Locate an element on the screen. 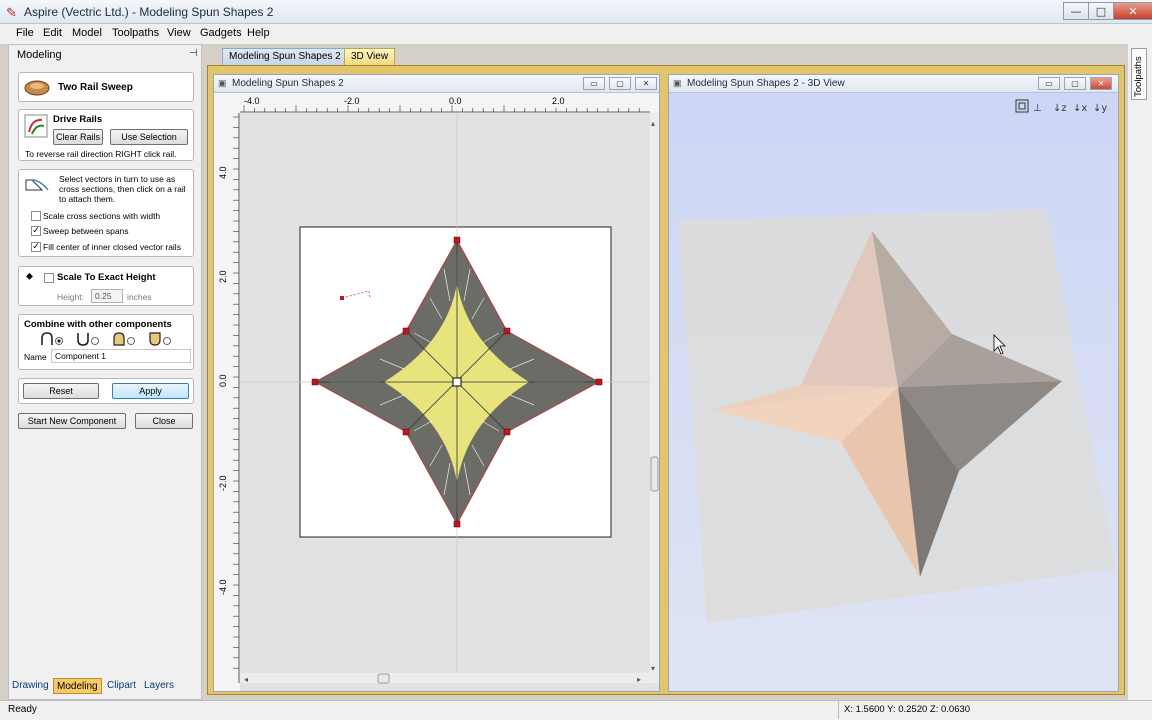 The image size is (1152, 720). view-2d-close-button: ✕ is located at coordinates (646, 83).